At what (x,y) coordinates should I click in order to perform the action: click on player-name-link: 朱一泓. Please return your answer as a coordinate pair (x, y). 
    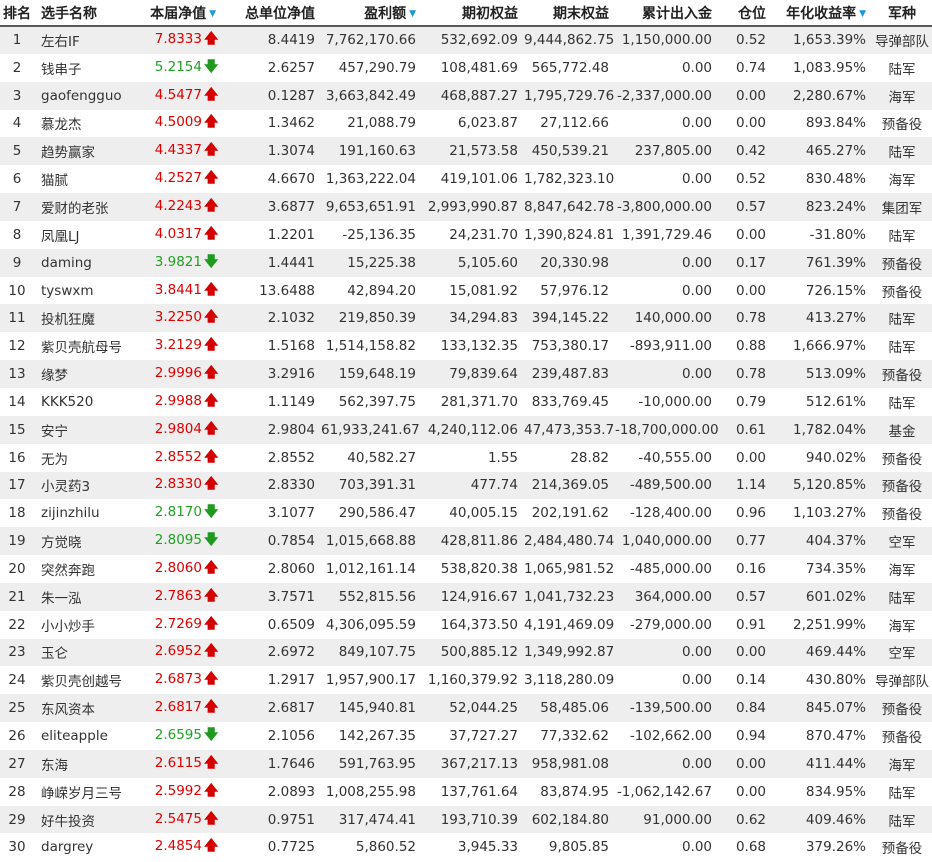
    Looking at the image, I should click on (86, 597).